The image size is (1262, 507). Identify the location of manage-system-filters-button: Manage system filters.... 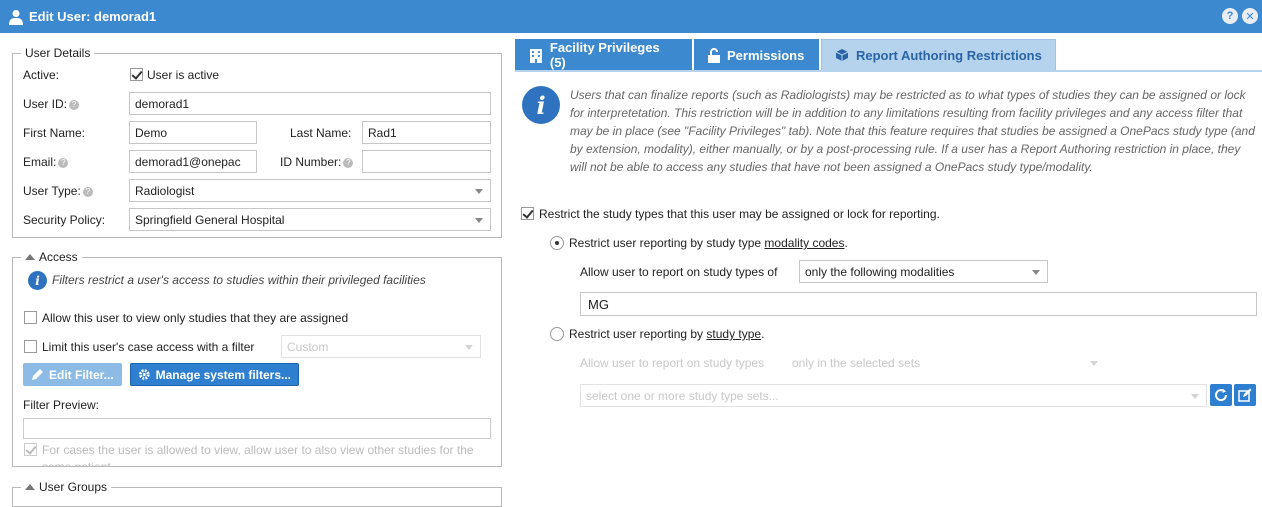
(214, 374).